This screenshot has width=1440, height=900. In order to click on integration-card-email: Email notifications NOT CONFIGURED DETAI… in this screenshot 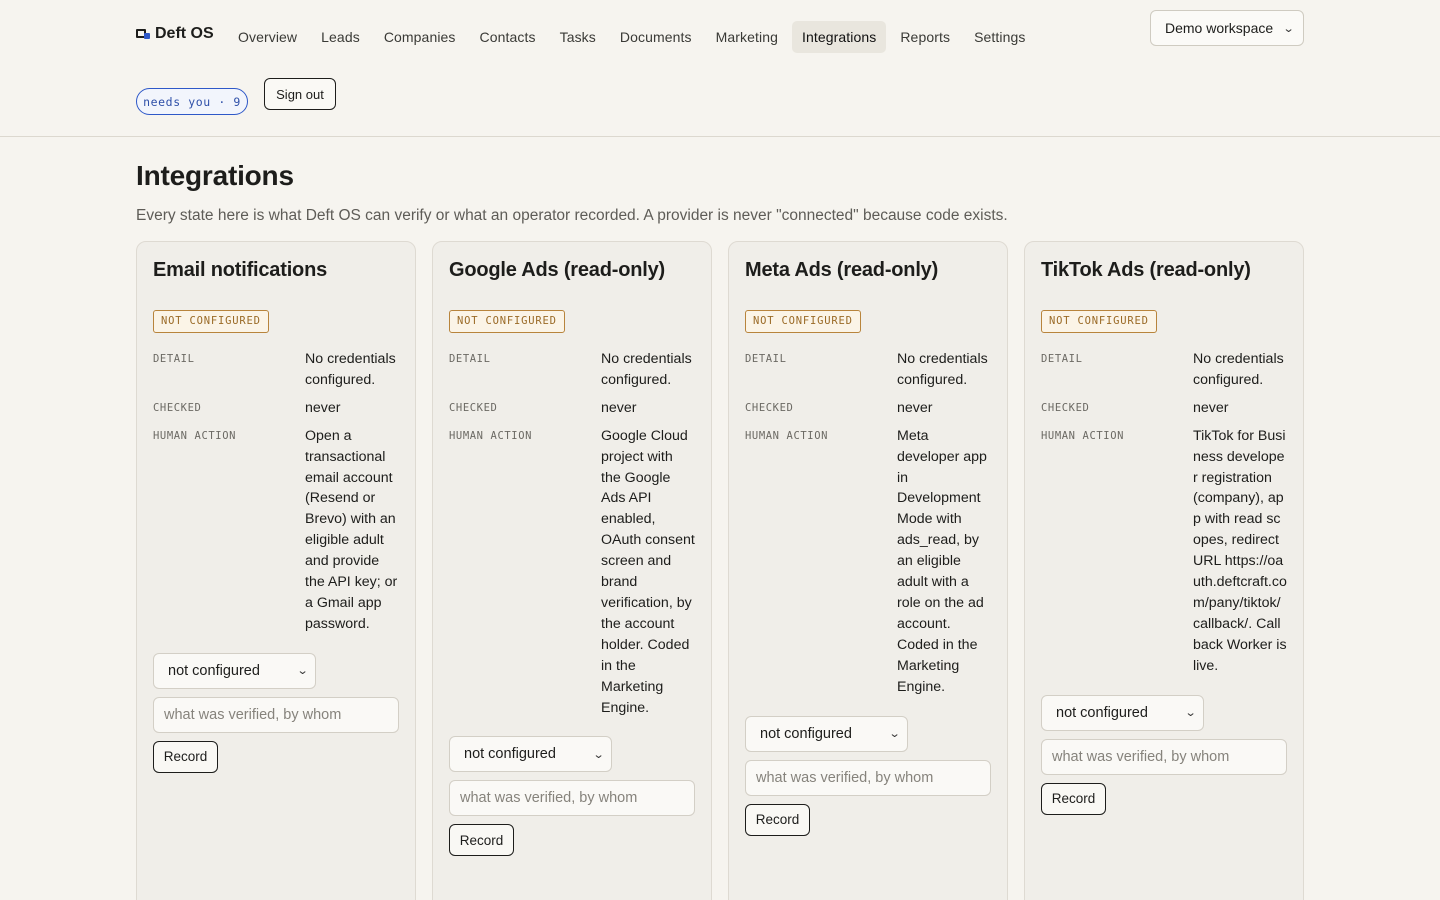, I will do `click(276, 570)`.